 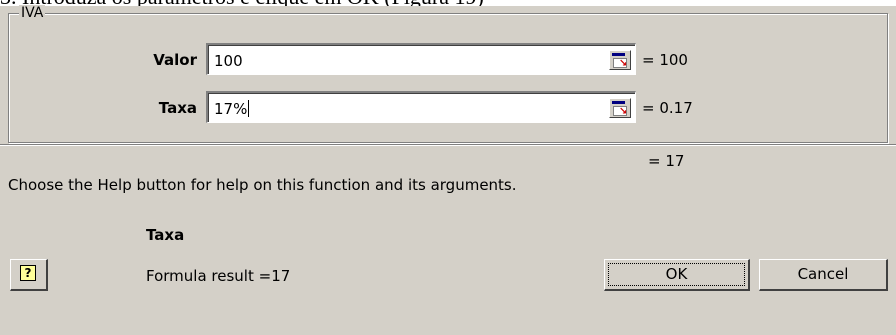 What do you see at coordinates (228, 61) in the screenshot?
I see `valor-input-text: 100` at bounding box center [228, 61].